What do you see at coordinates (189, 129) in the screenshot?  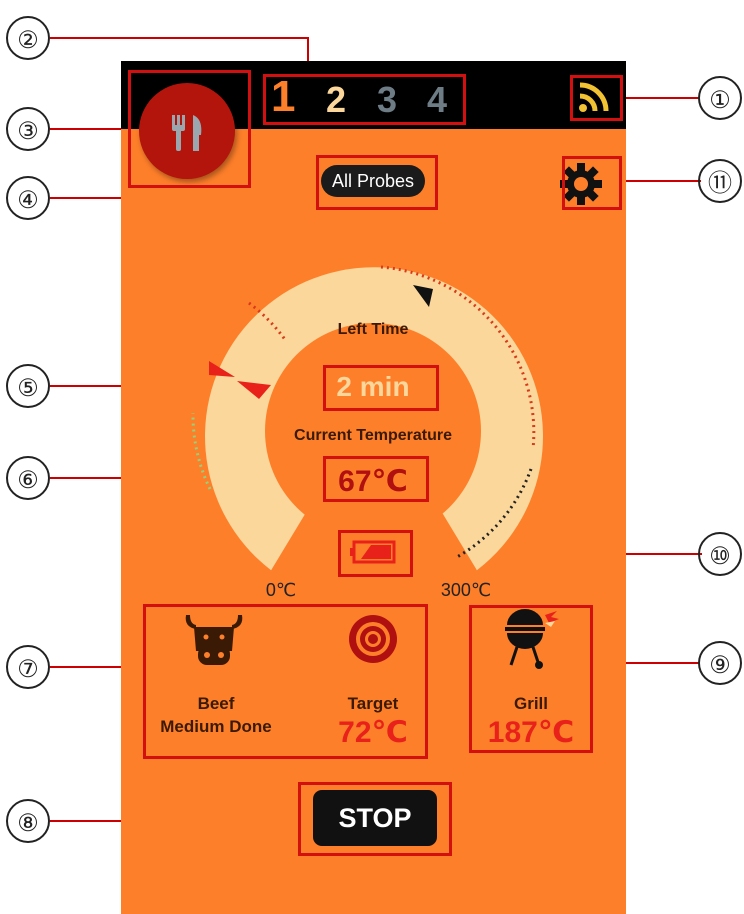 I see `highlight-menu-button` at bounding box center [189, 129].